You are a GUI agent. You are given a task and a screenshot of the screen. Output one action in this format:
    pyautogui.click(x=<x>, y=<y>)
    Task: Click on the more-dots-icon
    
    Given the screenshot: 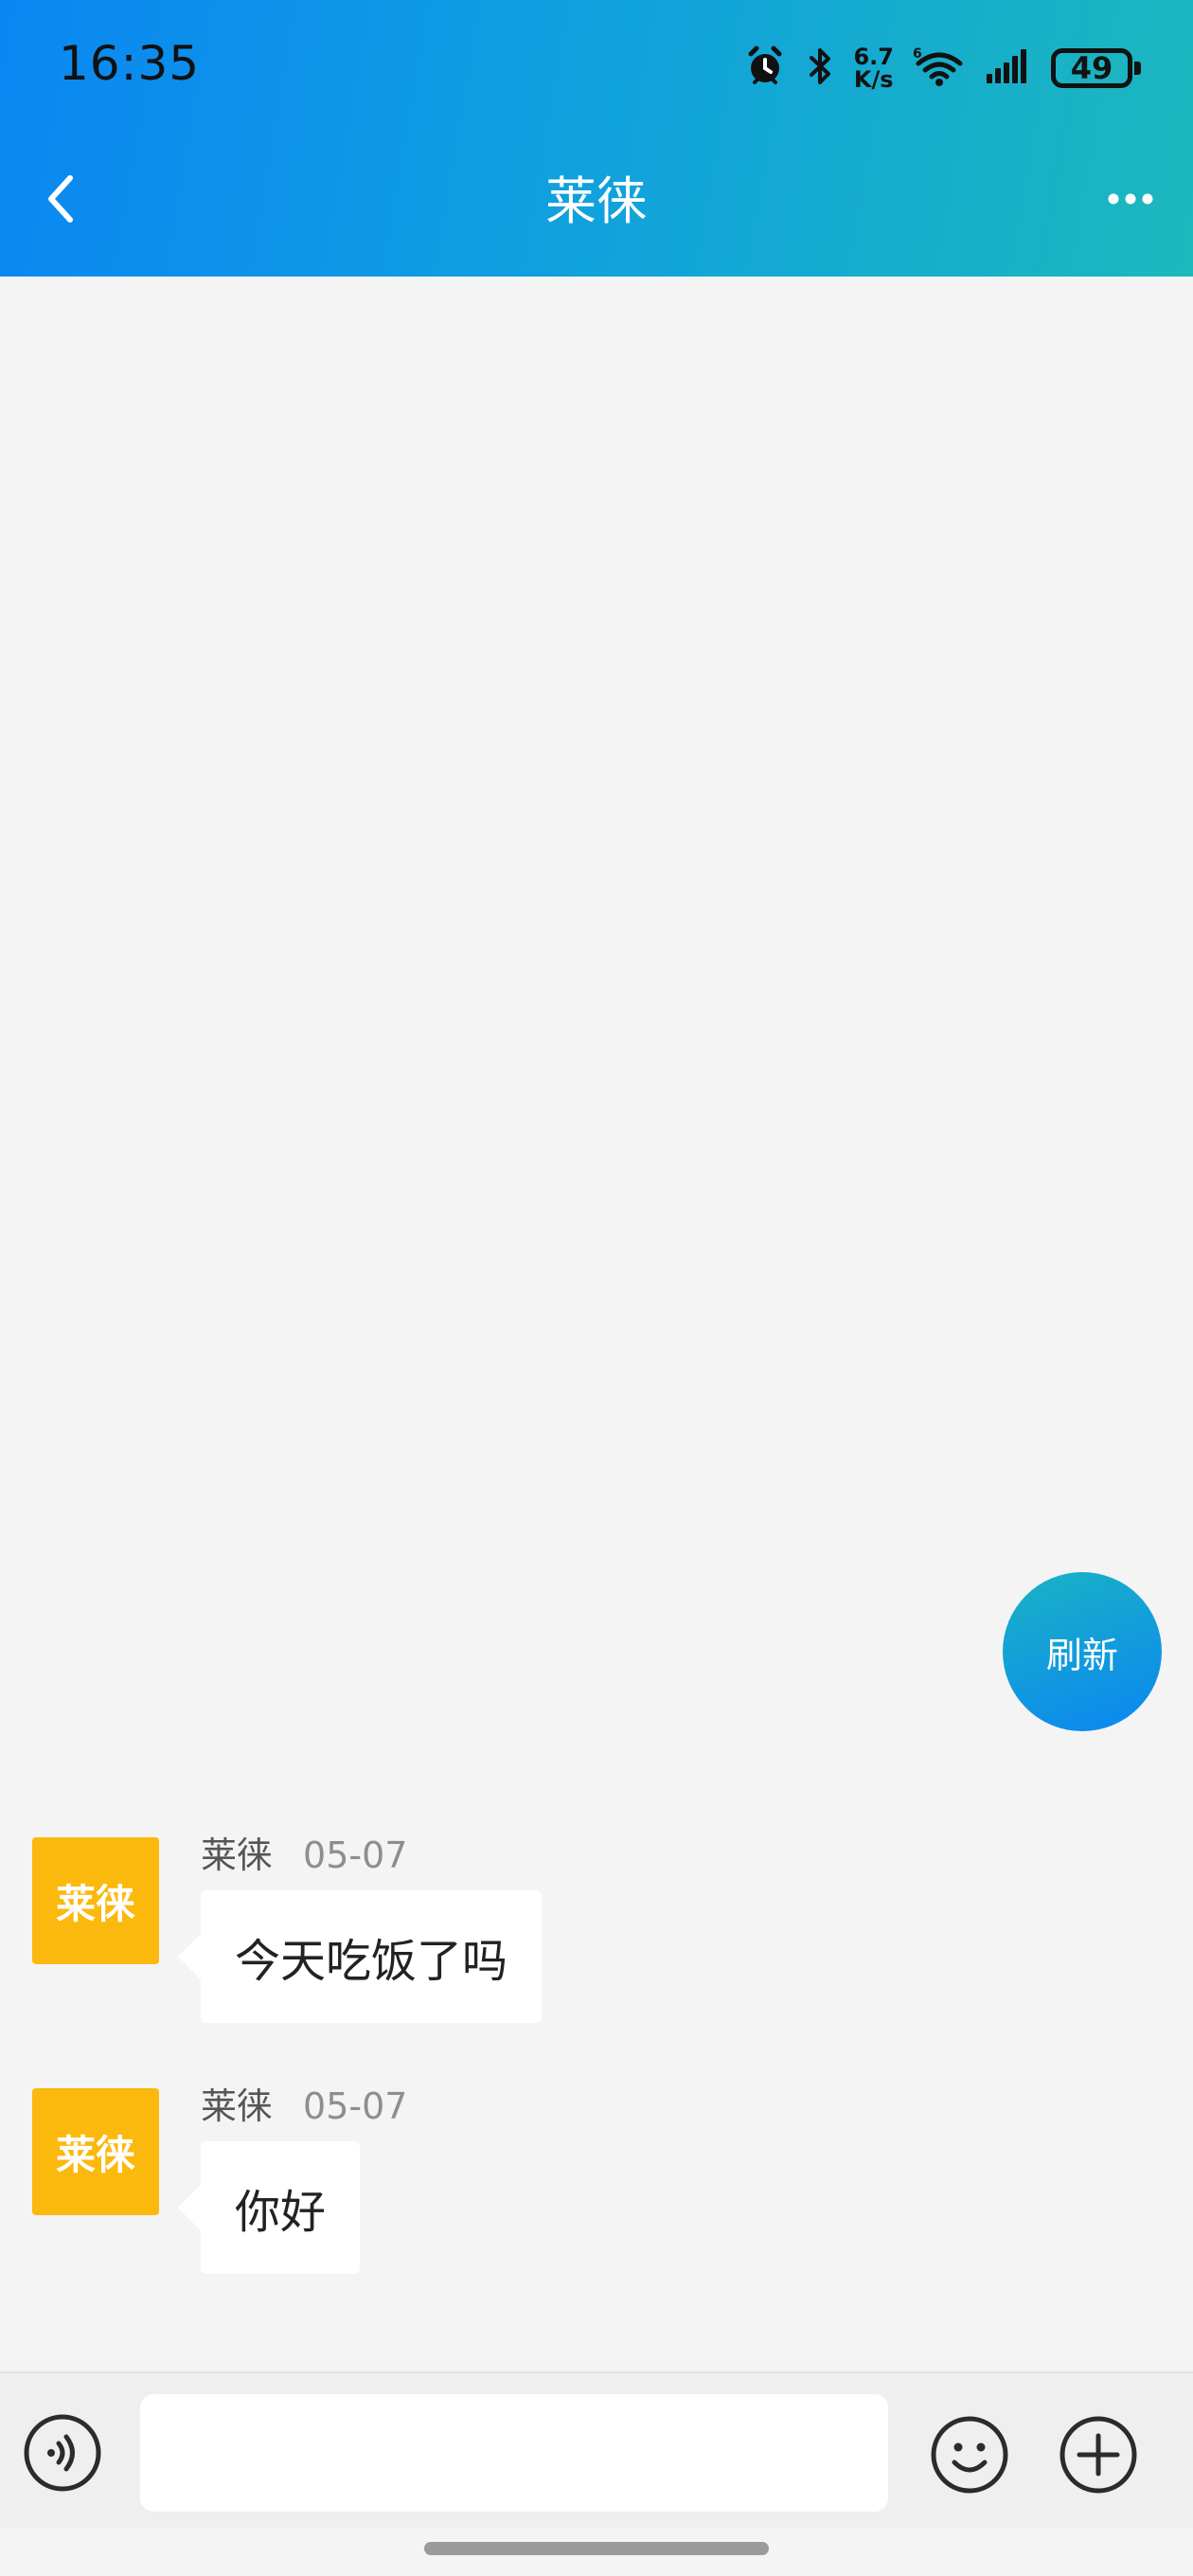 What is the action you would take?
    pyautogui.click(x=1130, y=199)
    